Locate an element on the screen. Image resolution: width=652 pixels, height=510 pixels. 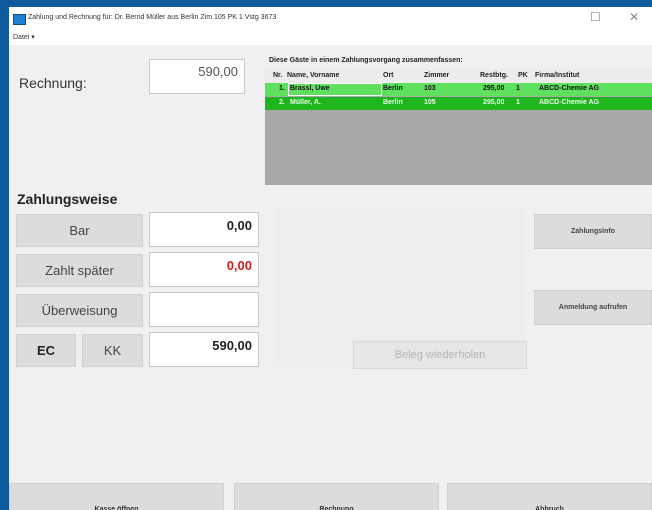
col-header-name: Name, Vorname is located at coordinates (313, 75).